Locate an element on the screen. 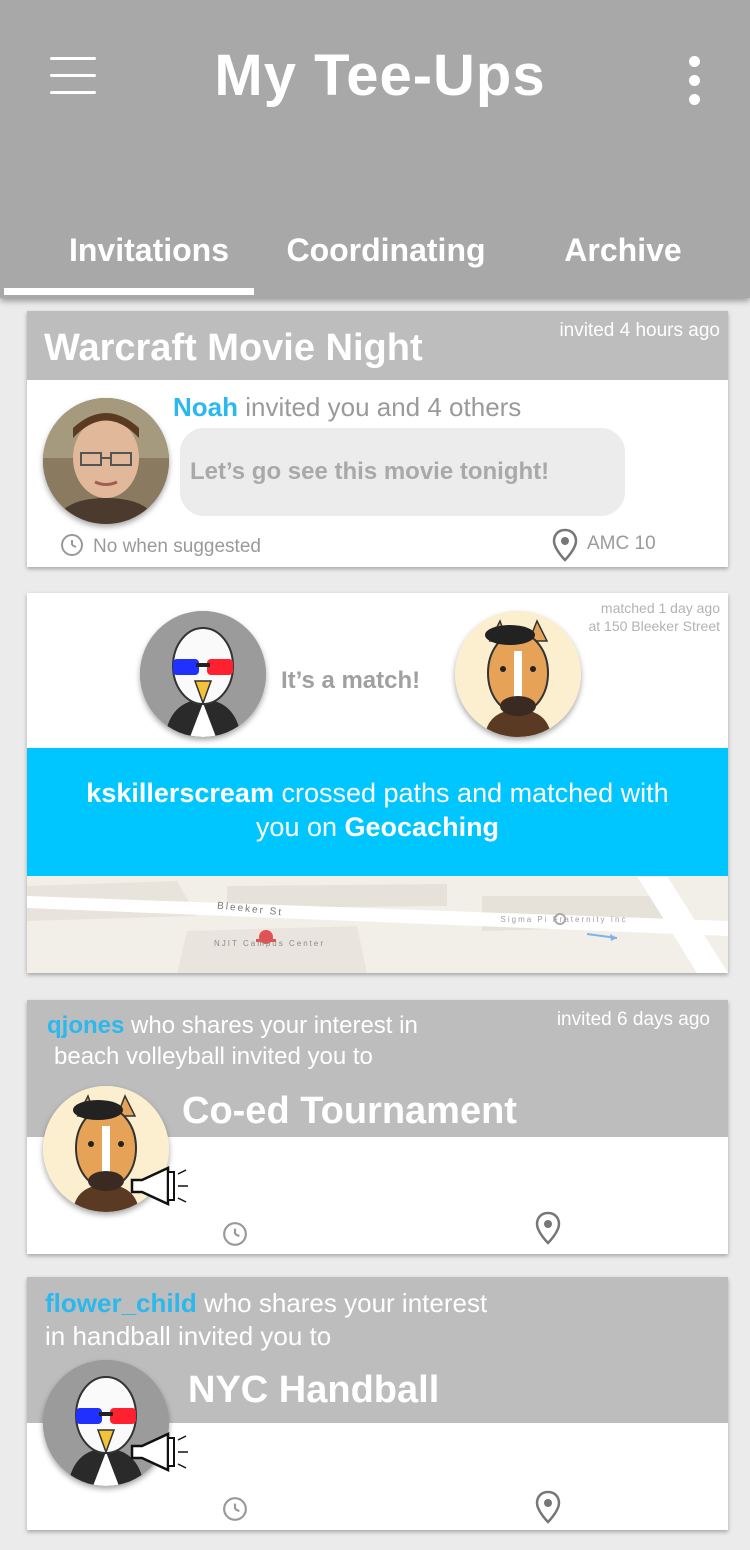 The height and width of the screenshot is (1550, 750). tab-archive: Archive is located at coordinates (623, 250).